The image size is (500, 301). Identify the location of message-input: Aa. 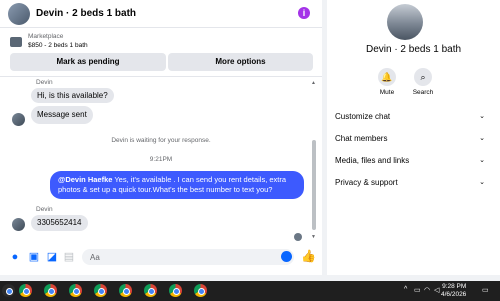
(188, 257).